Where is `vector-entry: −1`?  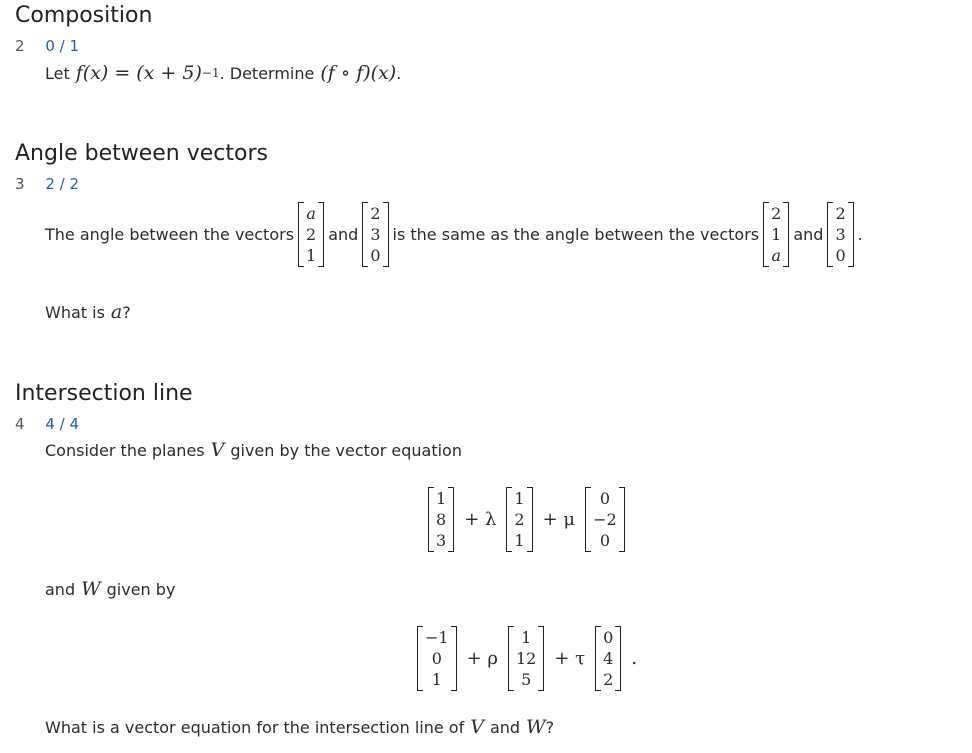 vector-entry: −1 is located at coordinates (437, 637).